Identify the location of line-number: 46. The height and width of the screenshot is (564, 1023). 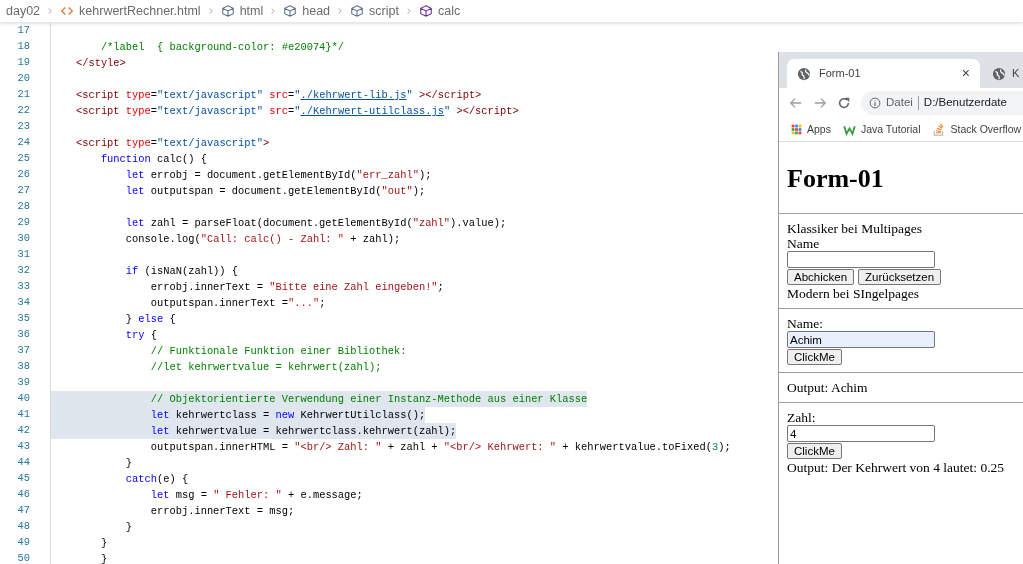
(23, 495).